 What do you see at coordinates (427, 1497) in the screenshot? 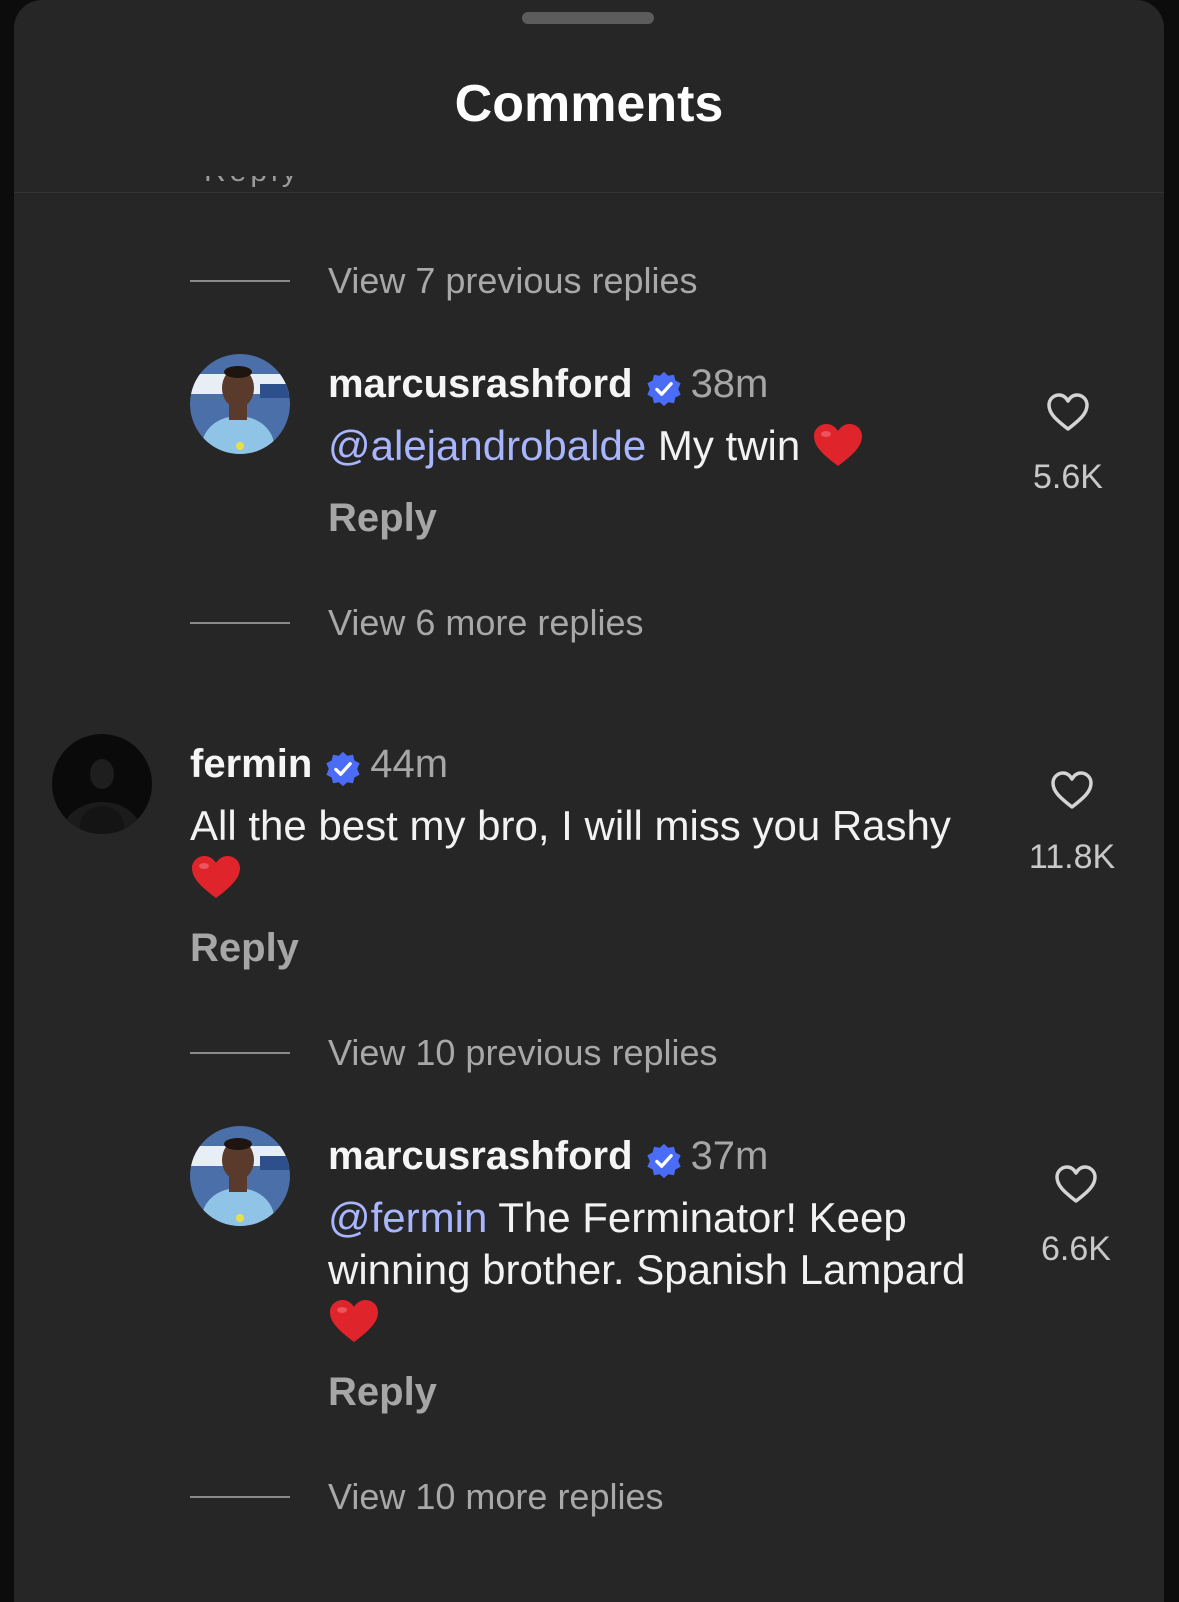
I see `view-more-replies: View 10 more replies` at bounding box center [427, 1497].